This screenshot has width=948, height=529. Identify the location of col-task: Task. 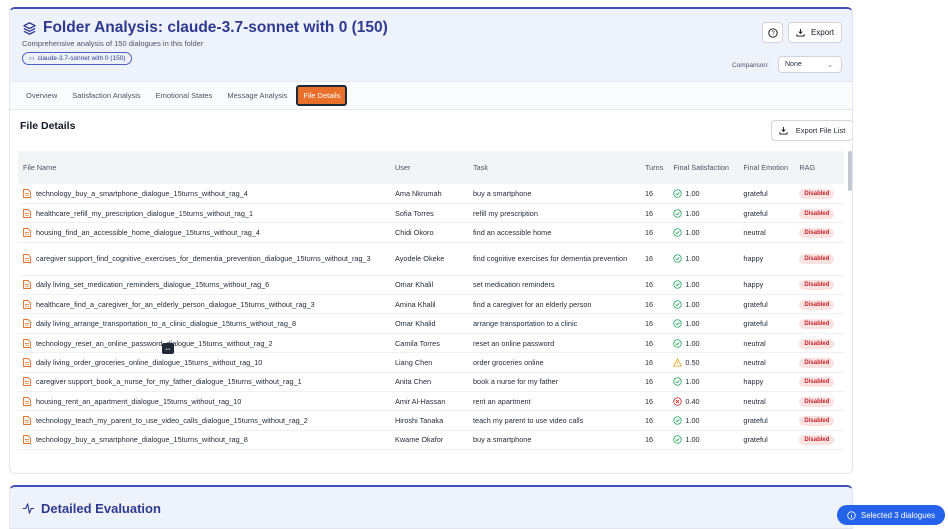
(554, 167).